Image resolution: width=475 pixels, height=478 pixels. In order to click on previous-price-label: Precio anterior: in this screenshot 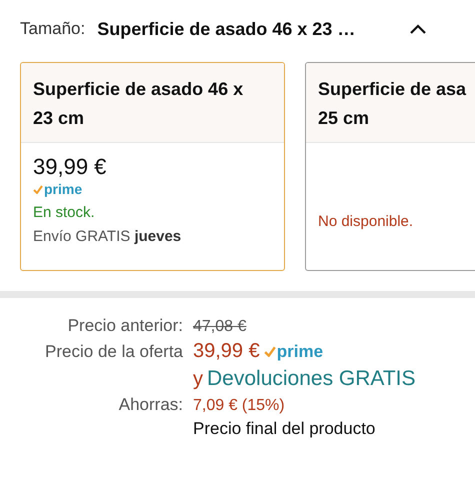, I will do `click(124, 326)`.